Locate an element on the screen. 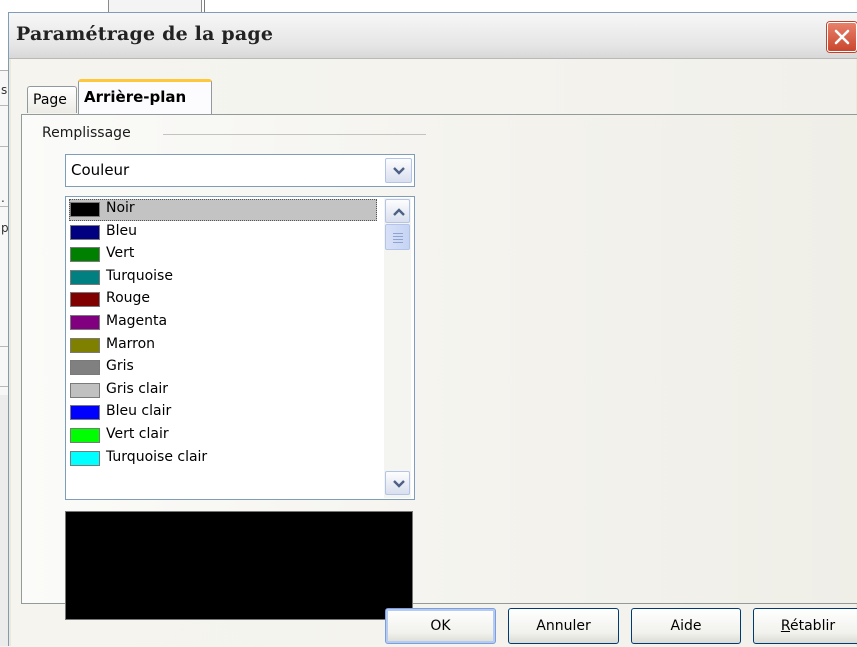  color-name: Bleu is located at coordinates (121, 230).